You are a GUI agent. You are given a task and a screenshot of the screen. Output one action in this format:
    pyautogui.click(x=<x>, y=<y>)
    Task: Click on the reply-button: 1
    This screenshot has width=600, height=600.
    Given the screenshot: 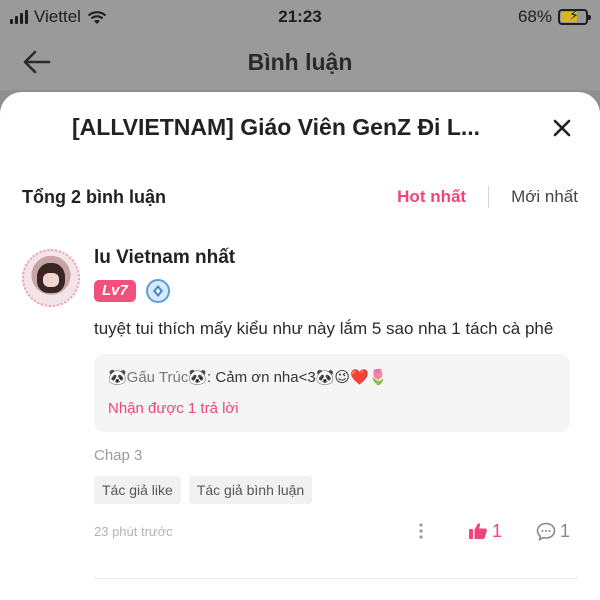 What is the action you would take?
    pyautogui.click(x=553, y=531)
    